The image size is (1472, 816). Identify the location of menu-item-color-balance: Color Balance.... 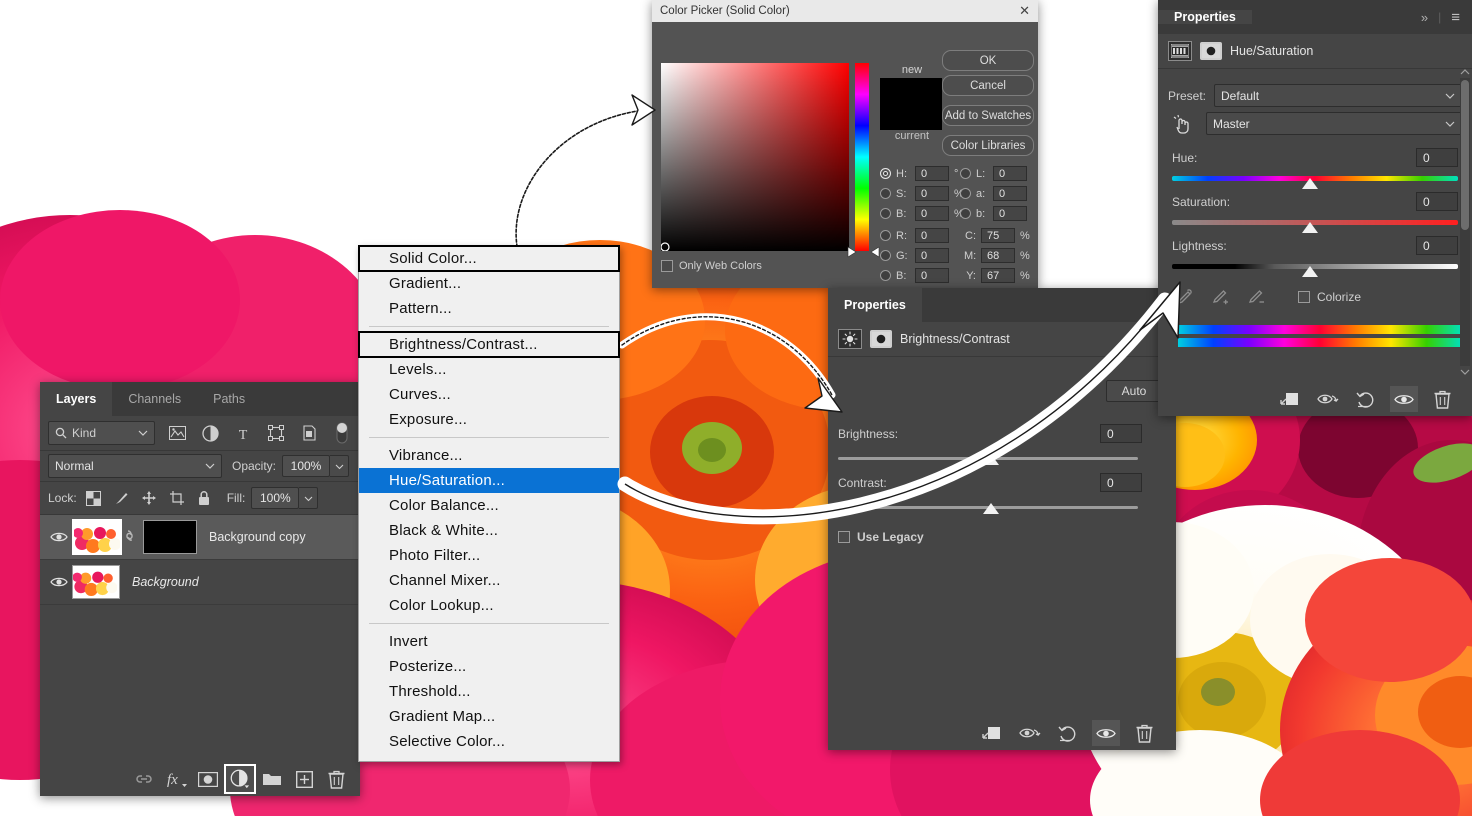
(489, 505).